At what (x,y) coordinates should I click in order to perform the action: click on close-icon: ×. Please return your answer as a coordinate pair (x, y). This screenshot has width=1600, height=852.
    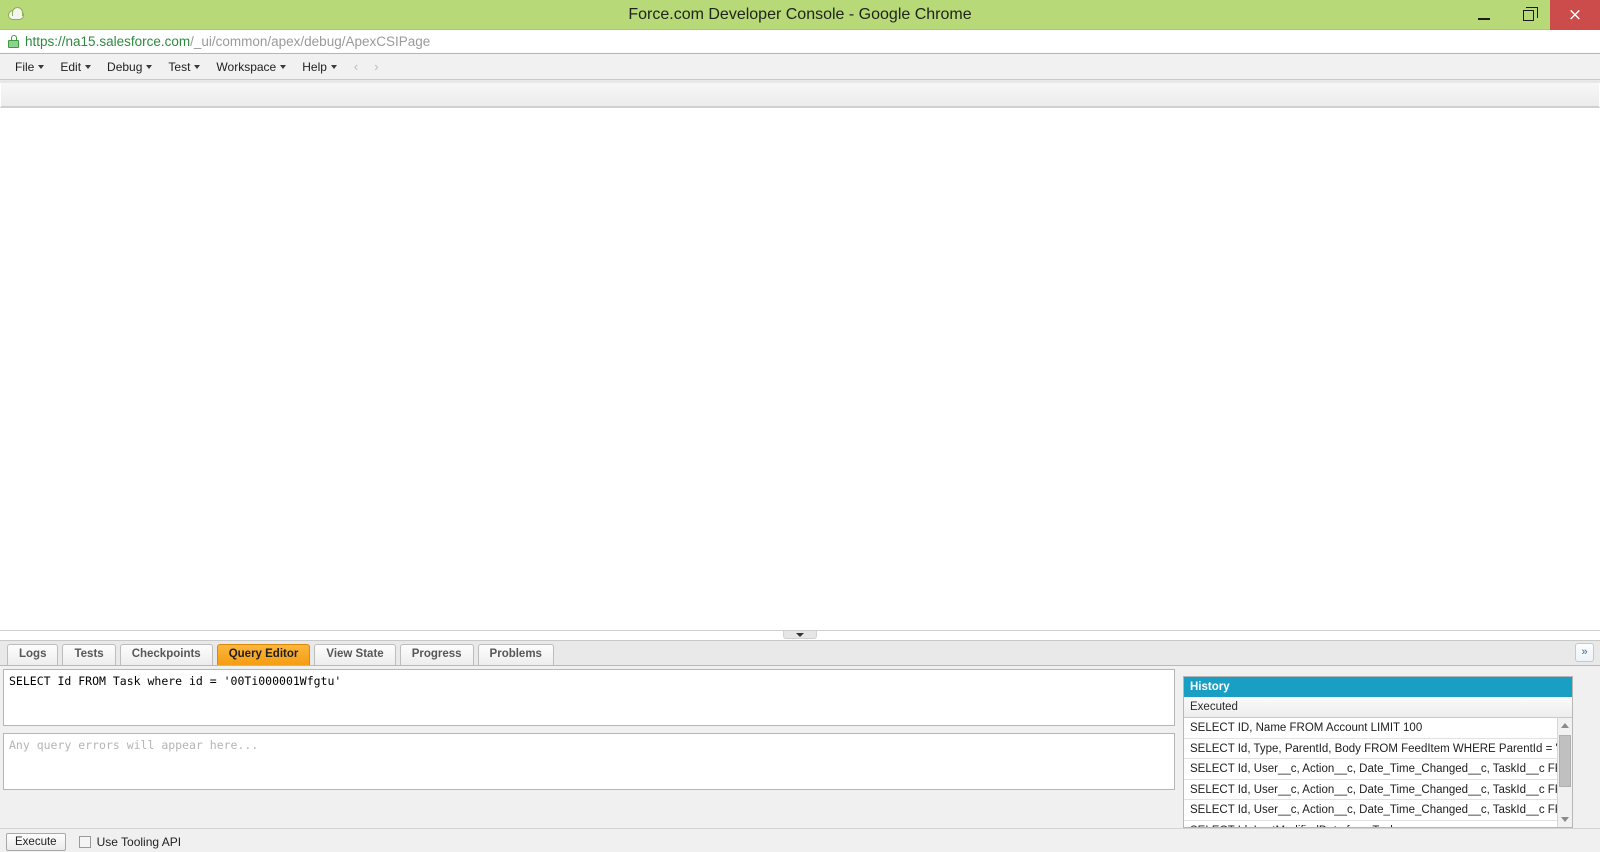
    Looking at the image, I should click on (1575, 14).